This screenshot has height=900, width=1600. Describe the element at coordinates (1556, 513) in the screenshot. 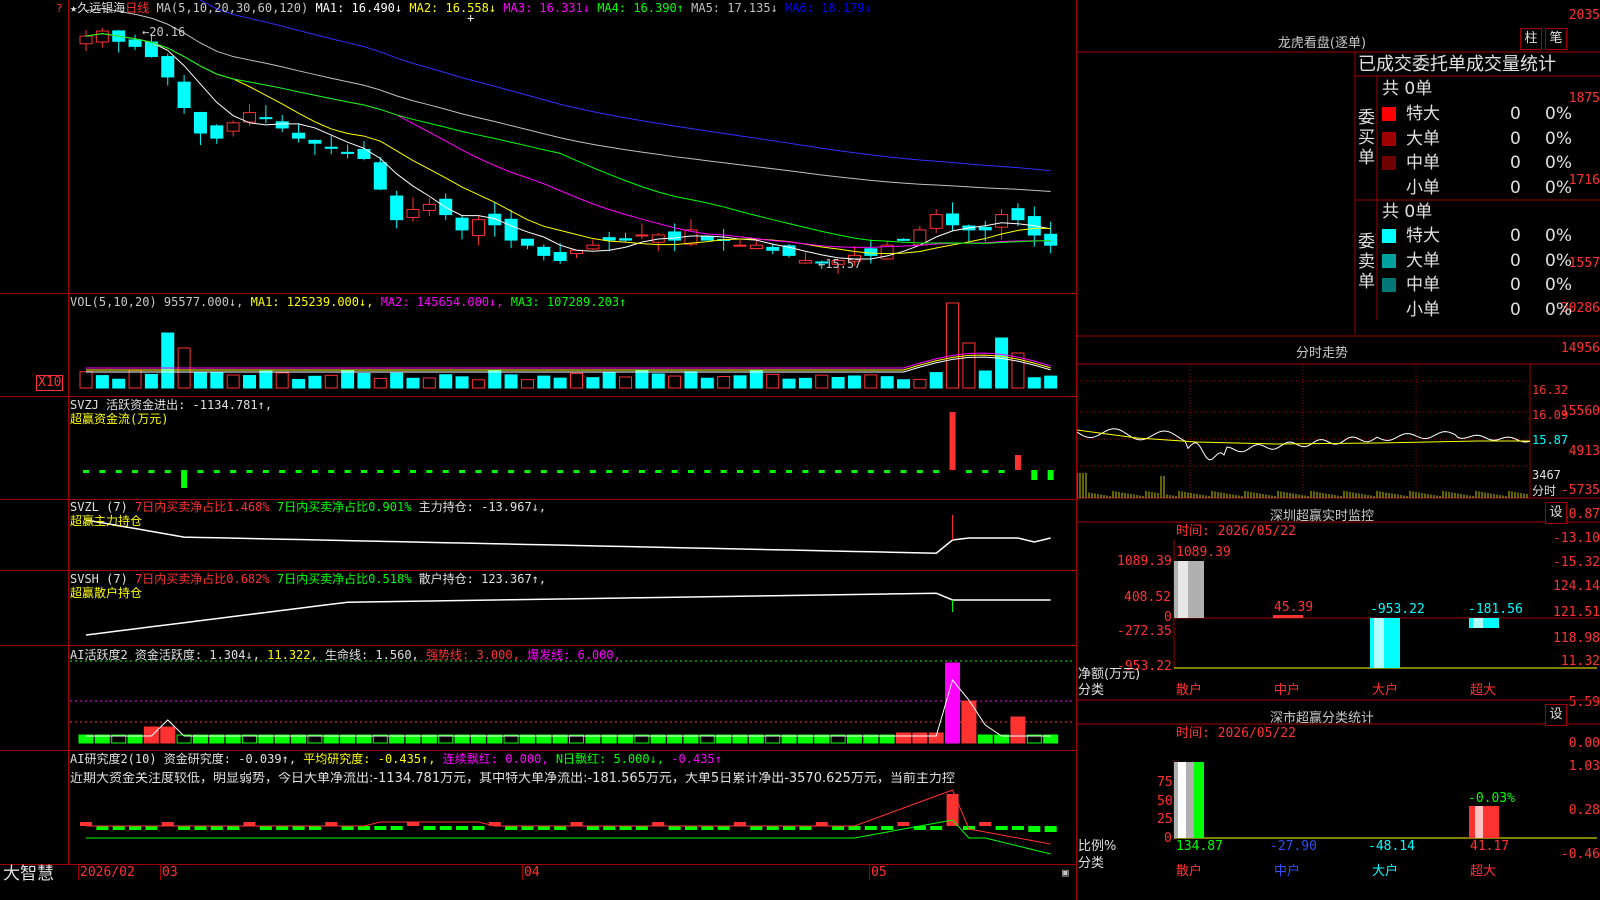

I see `monitor-settings-button: 设` at that location.